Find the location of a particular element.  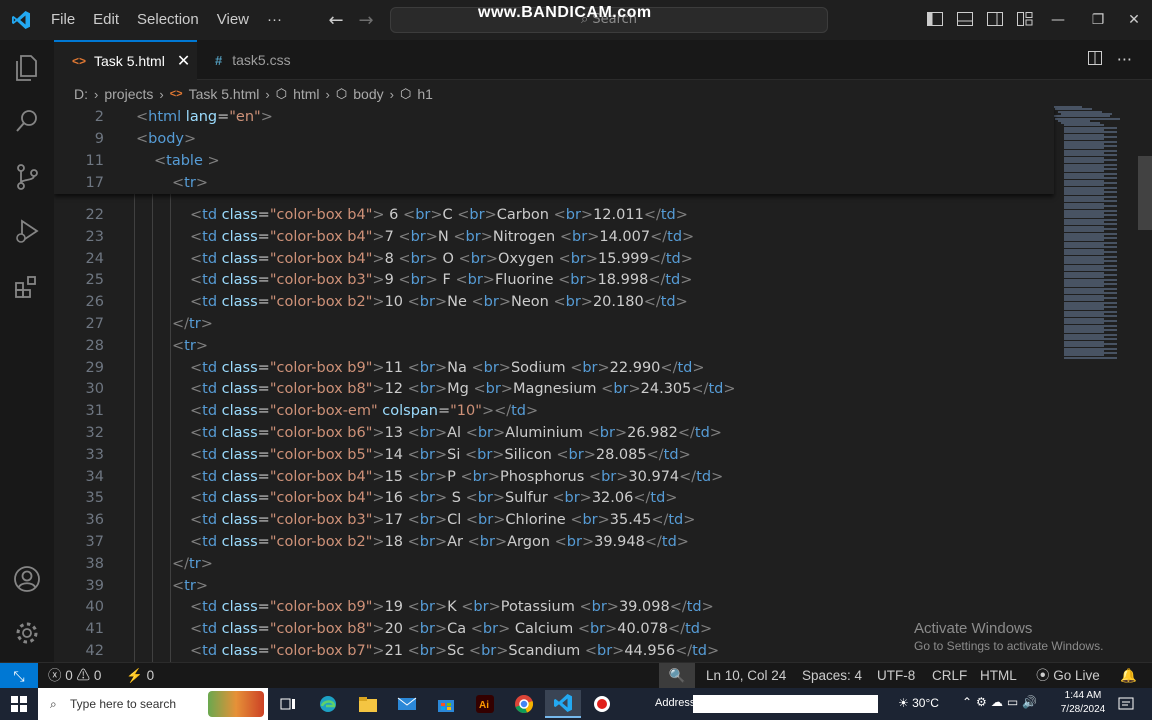

code-line: 38 </tr> is located at coordinates (554, 564).